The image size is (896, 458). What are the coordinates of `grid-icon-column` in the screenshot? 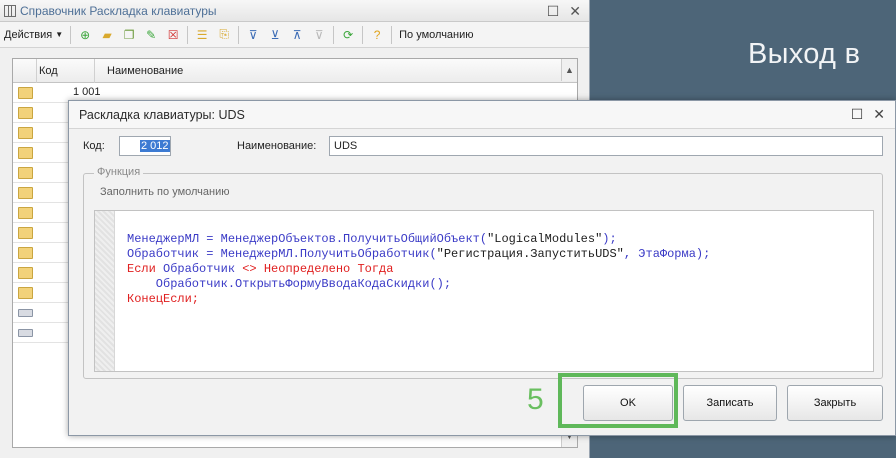 It's located at (25, 70).